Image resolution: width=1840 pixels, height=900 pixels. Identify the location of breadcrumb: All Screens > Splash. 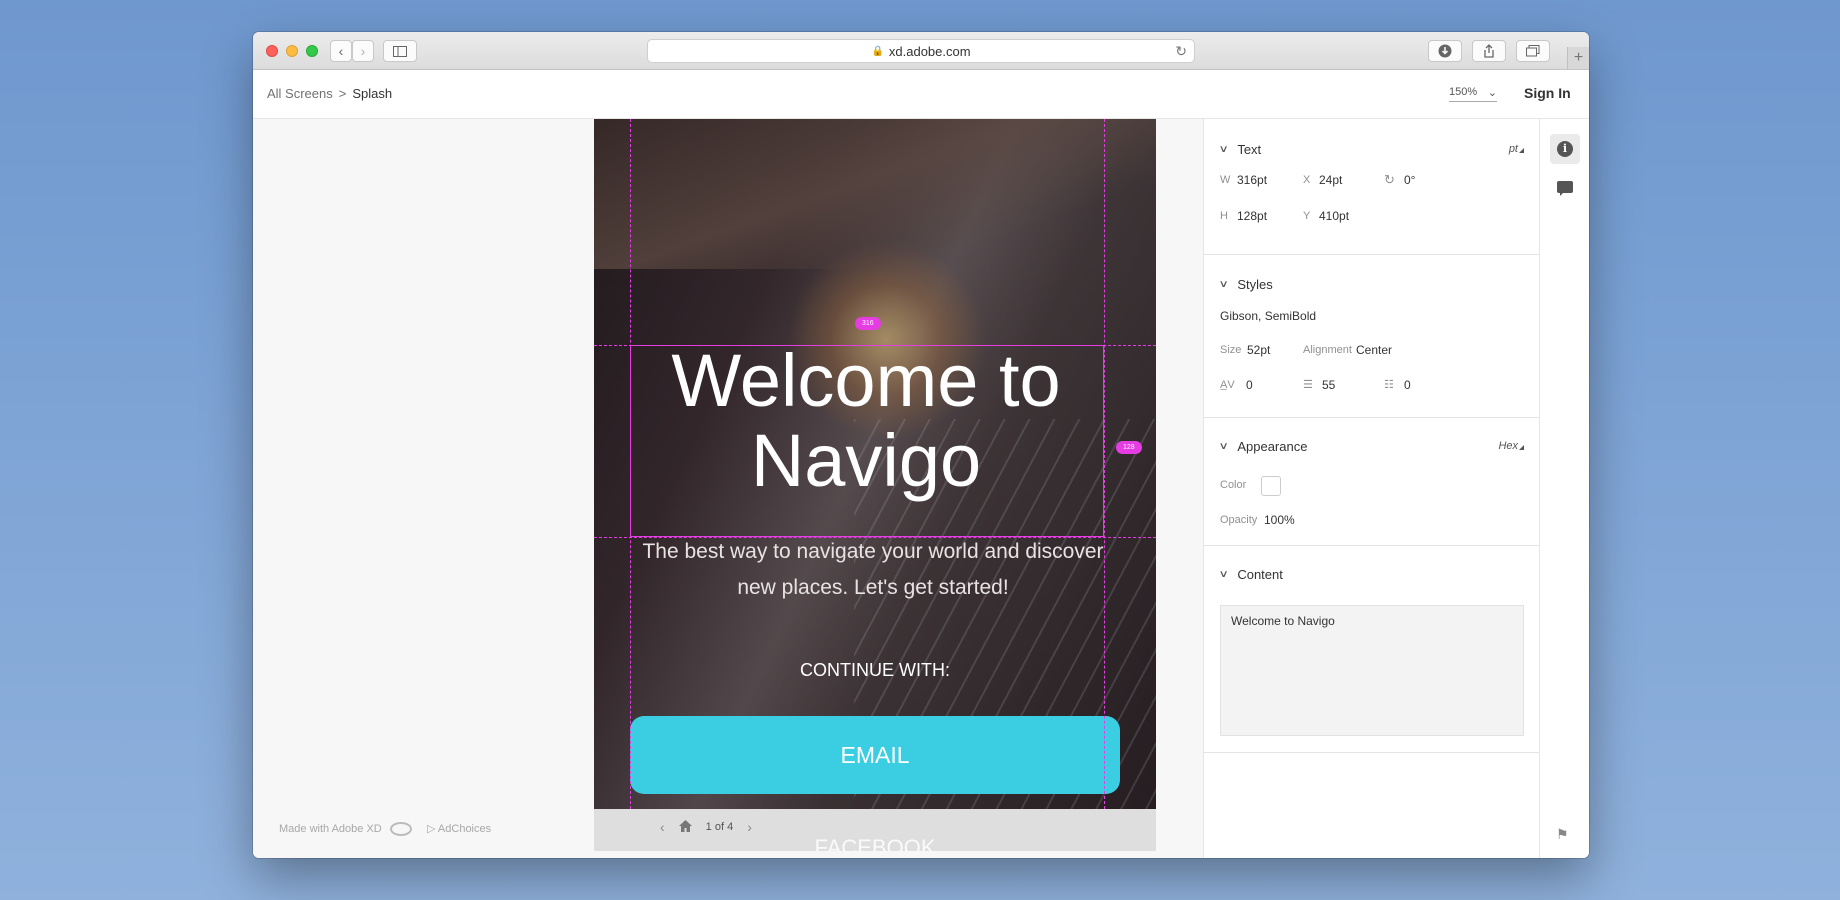
(329, 93).